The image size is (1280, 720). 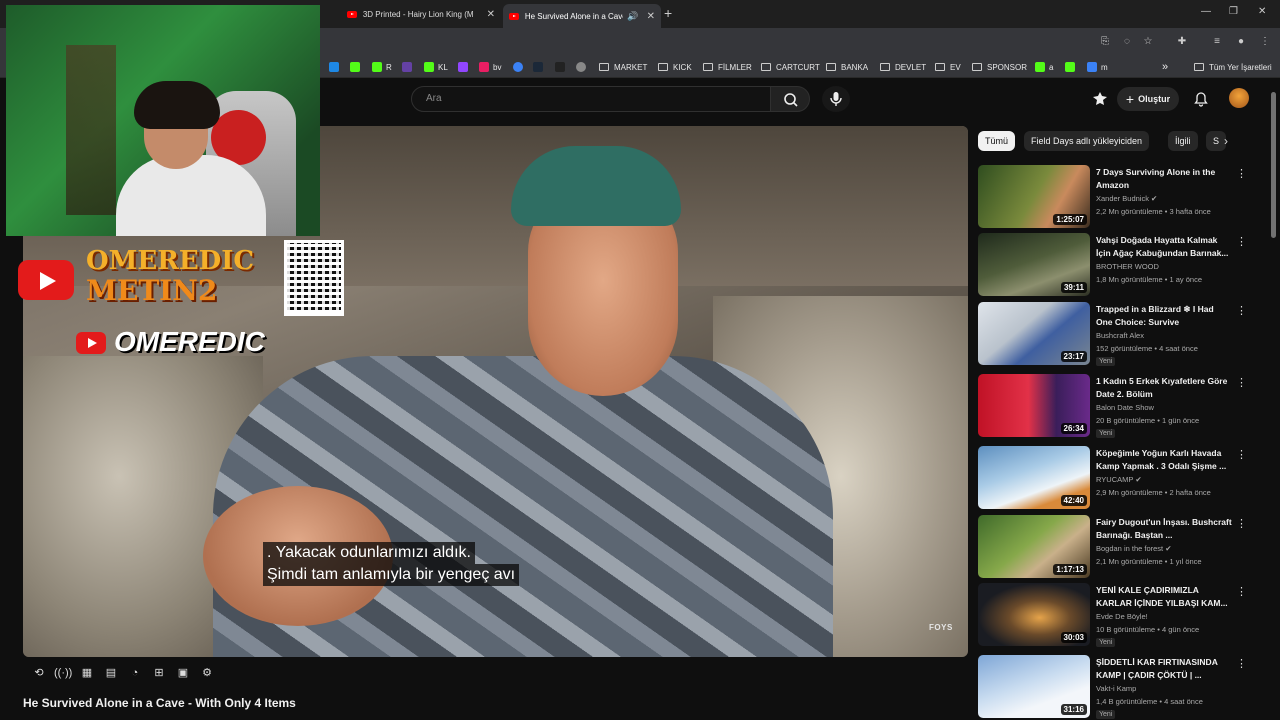 I want to click on profile-icon: ●, so click(x=1241, y=42).